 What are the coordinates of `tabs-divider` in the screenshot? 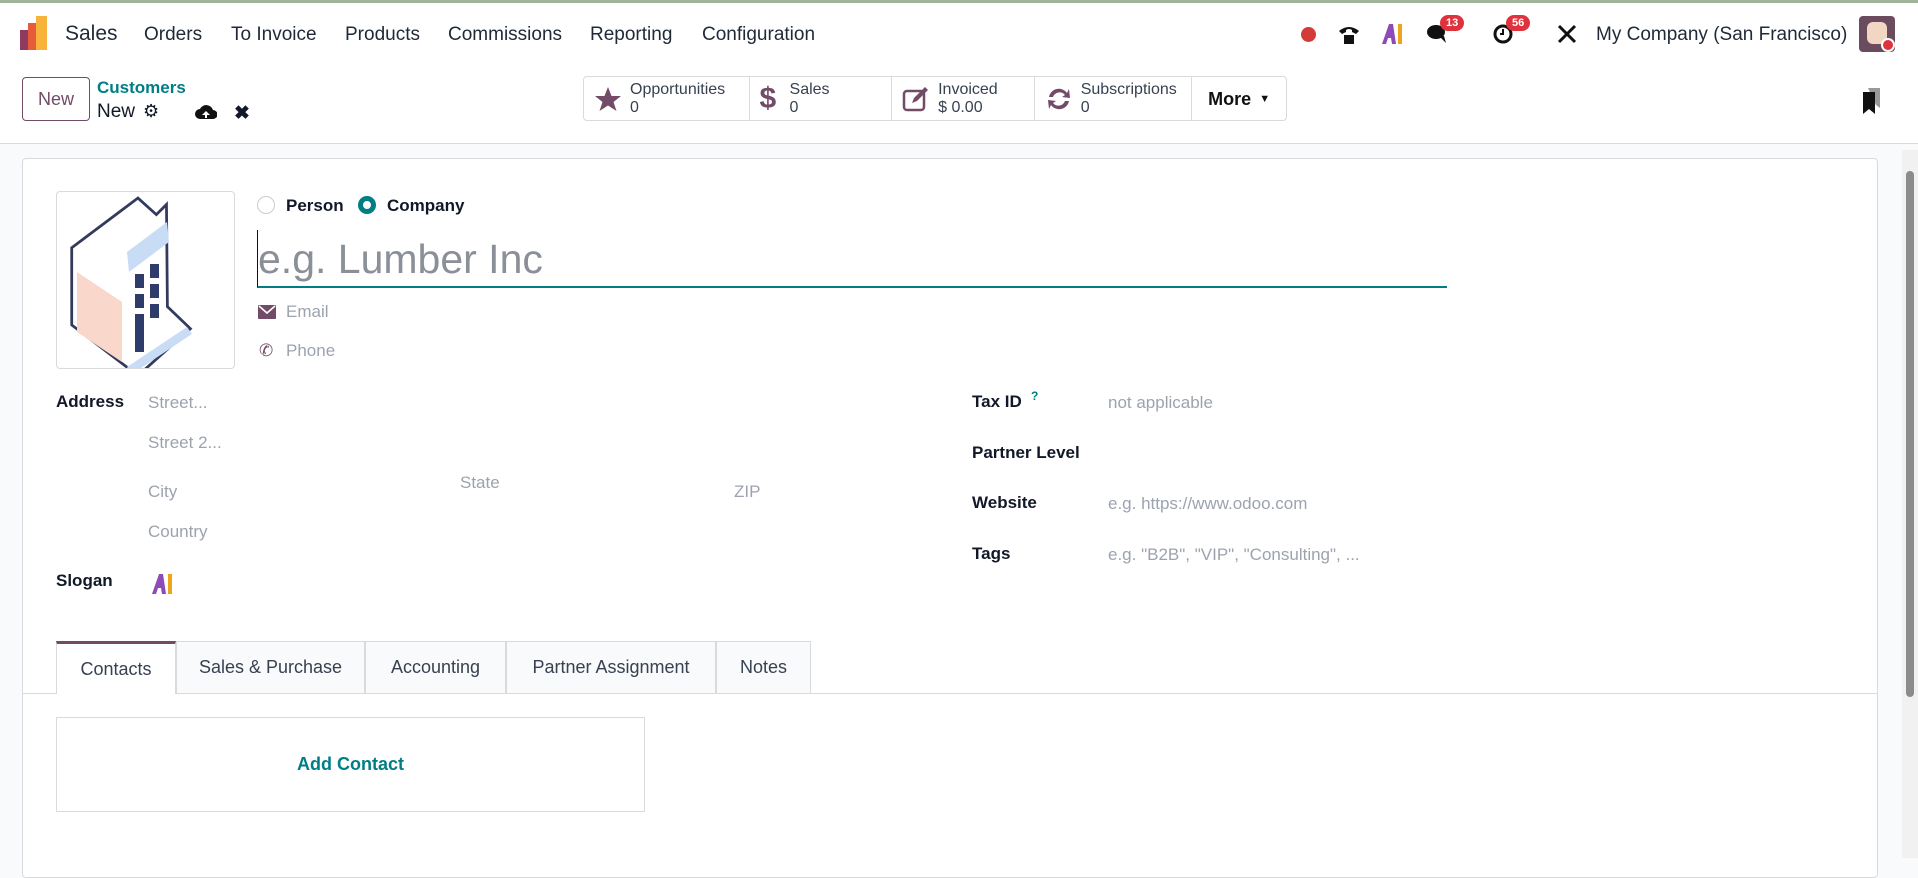 It's located at (950, 693).